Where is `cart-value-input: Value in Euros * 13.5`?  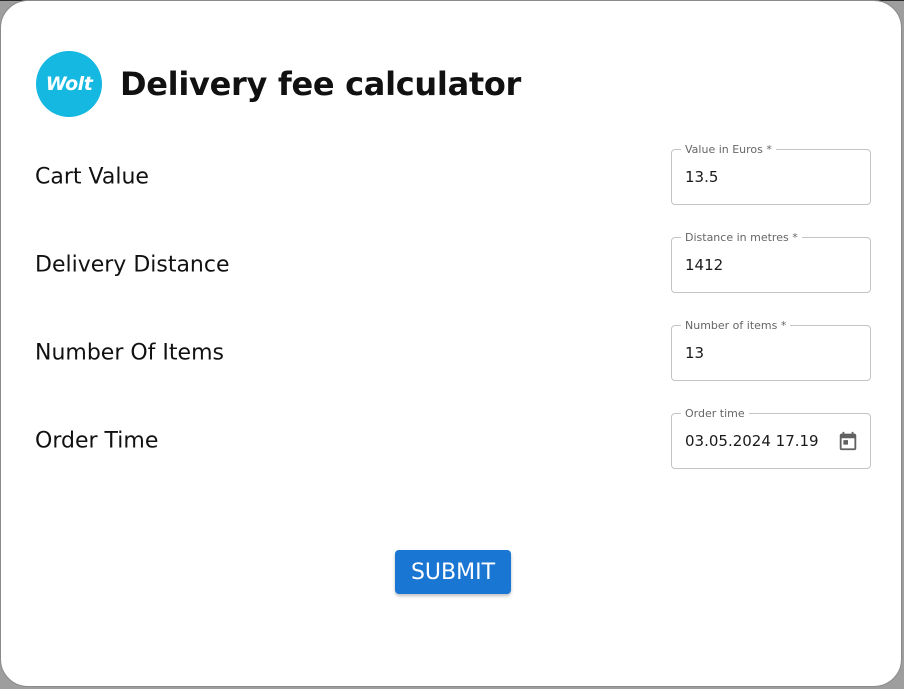
cart-value-input: Value in Euros * 13.5 is located at coordinates (771, 174).